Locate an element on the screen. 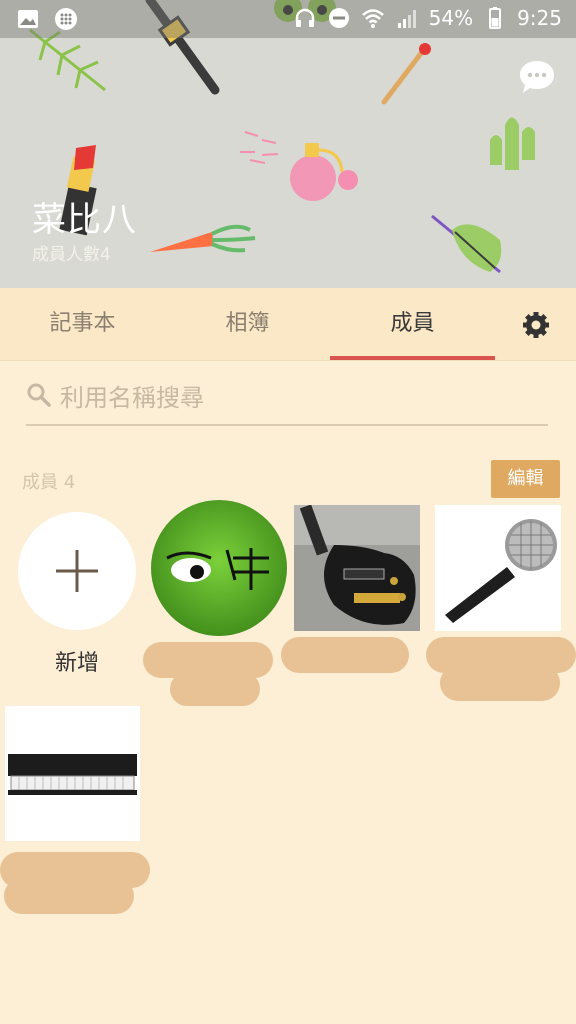 This screenshot has height=1024, width=576. member-avatar-microphone is located at coordinates (498, 568).